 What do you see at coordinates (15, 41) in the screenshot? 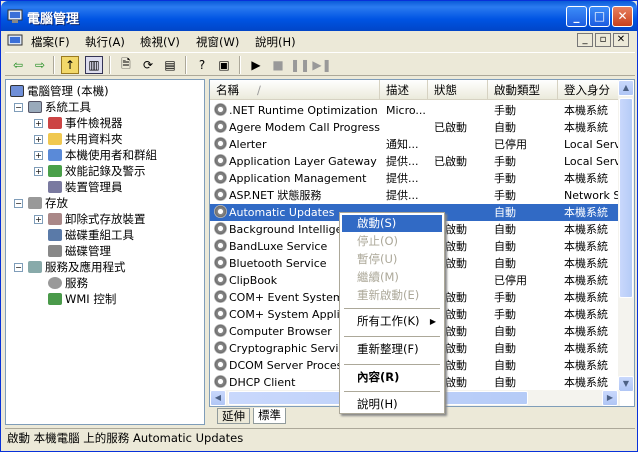
I see `mmc-document-icon` at bounding box center [15, 41].